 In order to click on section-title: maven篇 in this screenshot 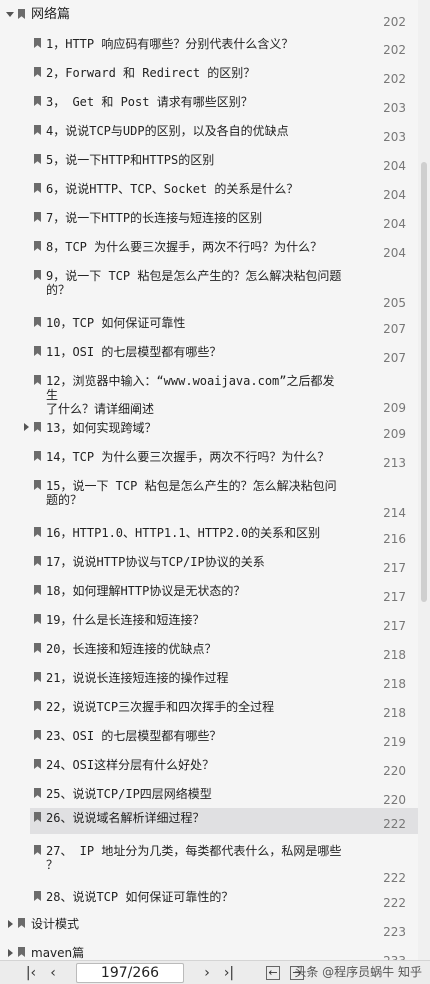, I will do `click(58, 953)`.